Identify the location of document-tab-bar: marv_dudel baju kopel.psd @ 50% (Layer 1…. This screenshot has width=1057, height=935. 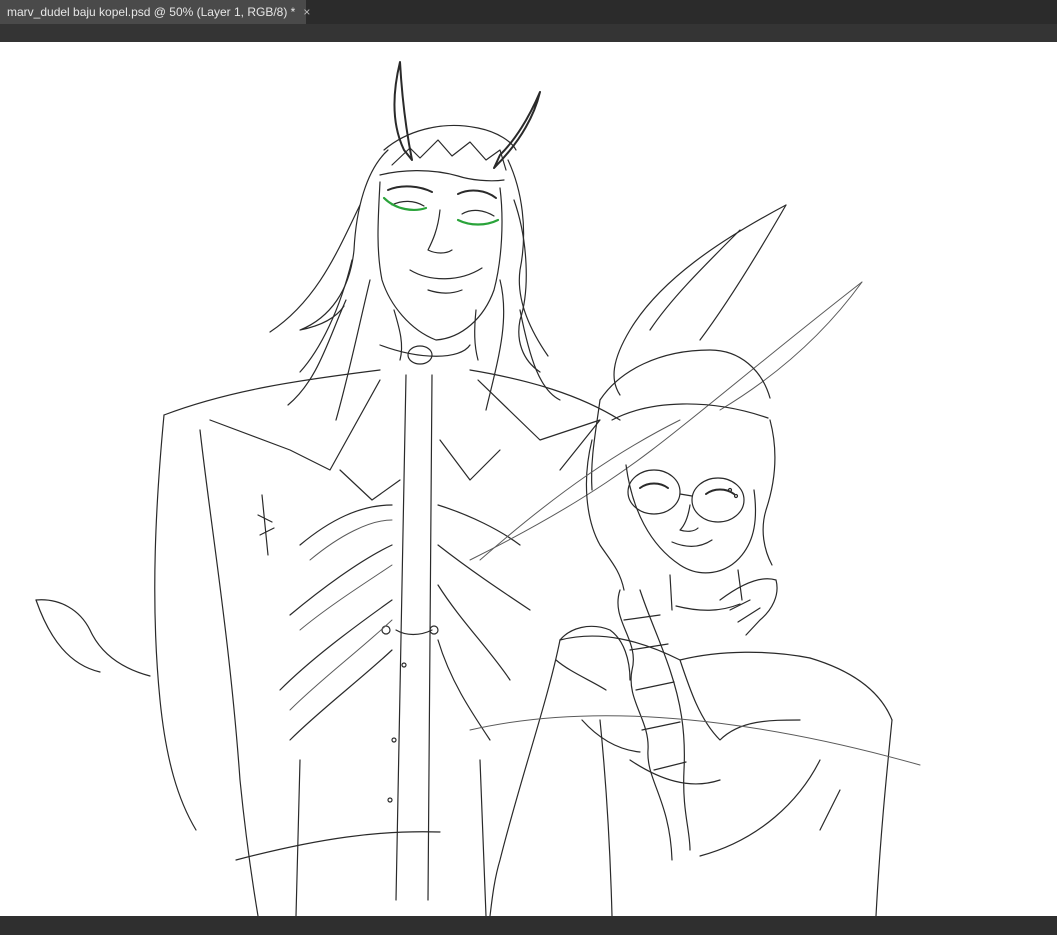
(528, 12).